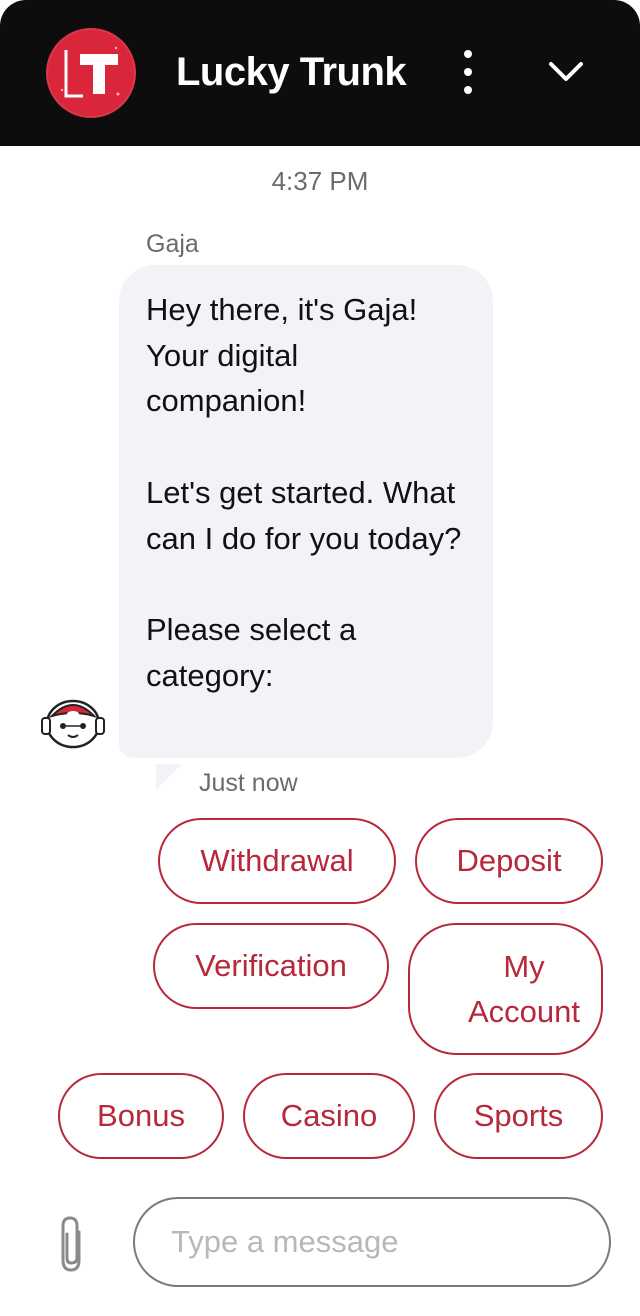 The image size is (640, 1316). I want to click on paperclip-icon, so click(71, 1244).